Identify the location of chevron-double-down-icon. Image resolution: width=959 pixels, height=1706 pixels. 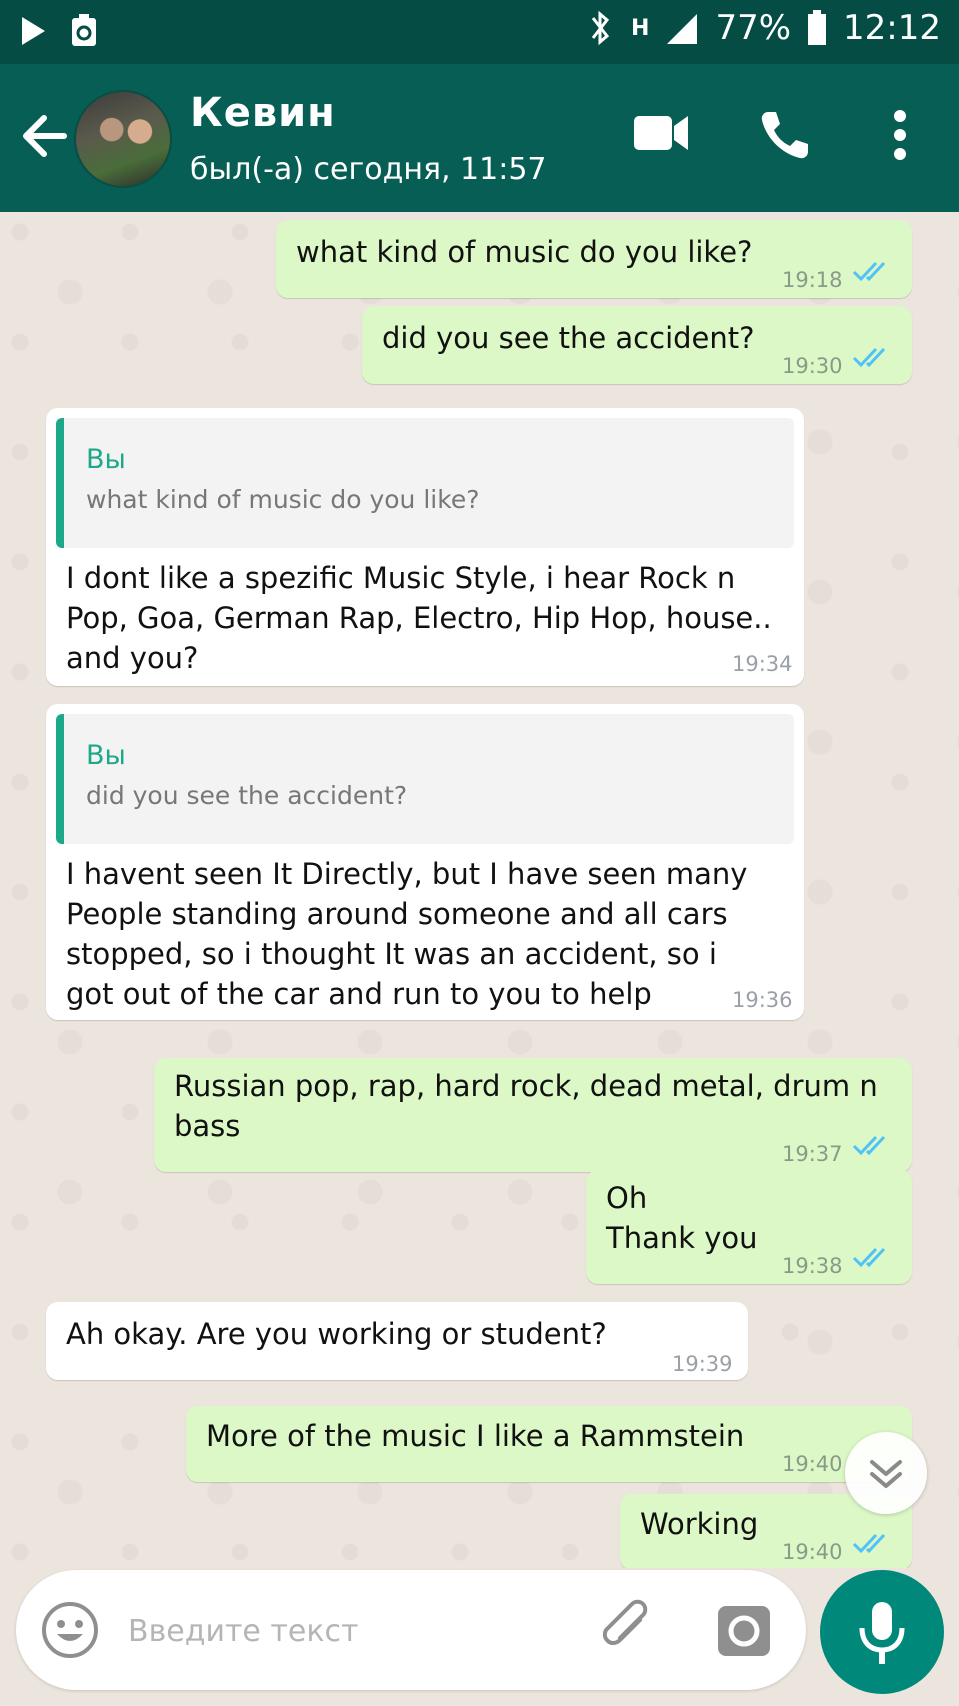
(886, 1474).